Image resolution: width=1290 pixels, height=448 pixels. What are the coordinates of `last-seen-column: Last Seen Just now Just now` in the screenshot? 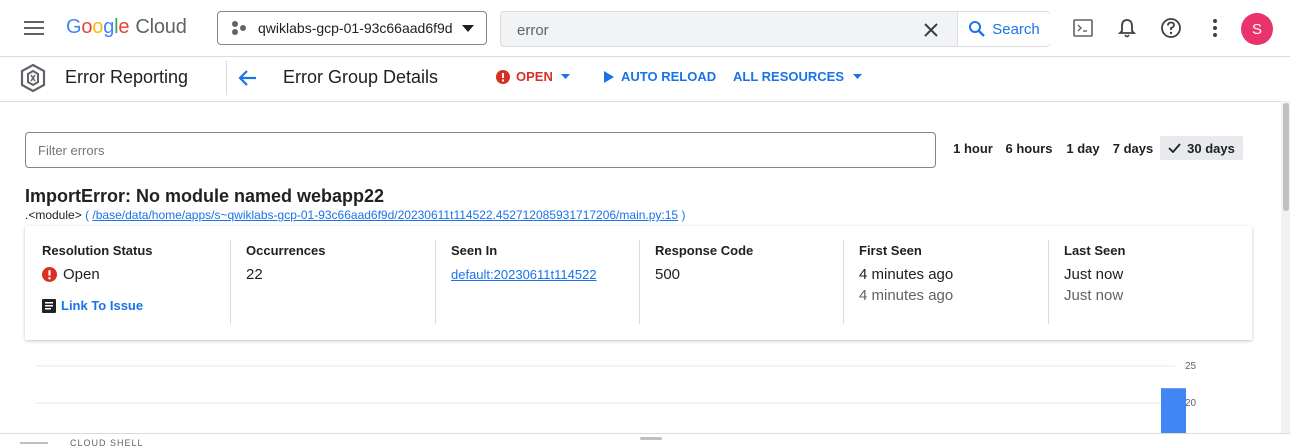 It's located at (1095, 273).